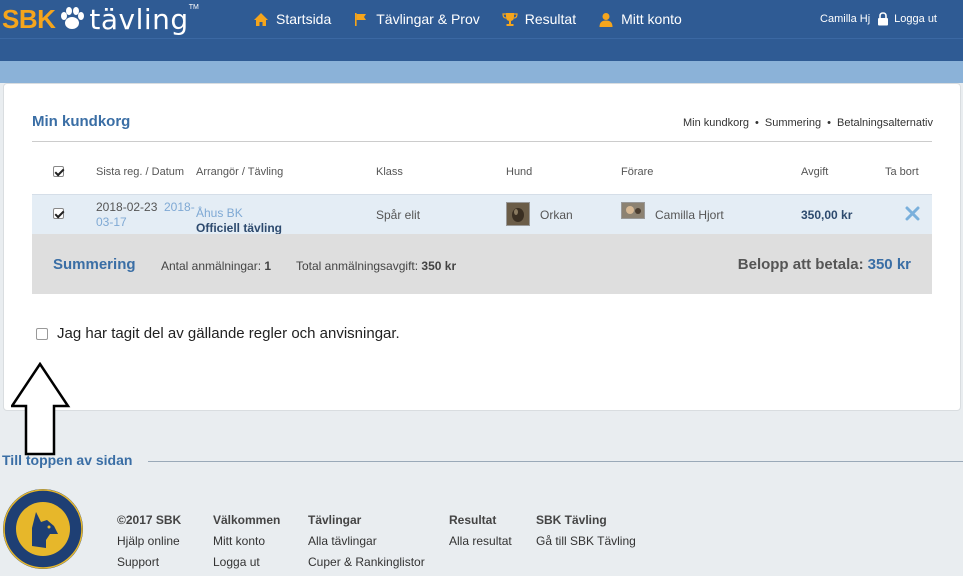 Image resolution: width=963 pixels, height=576 pixels. I want to click on handler-name: Camilla Hjort, so click(689, 215).